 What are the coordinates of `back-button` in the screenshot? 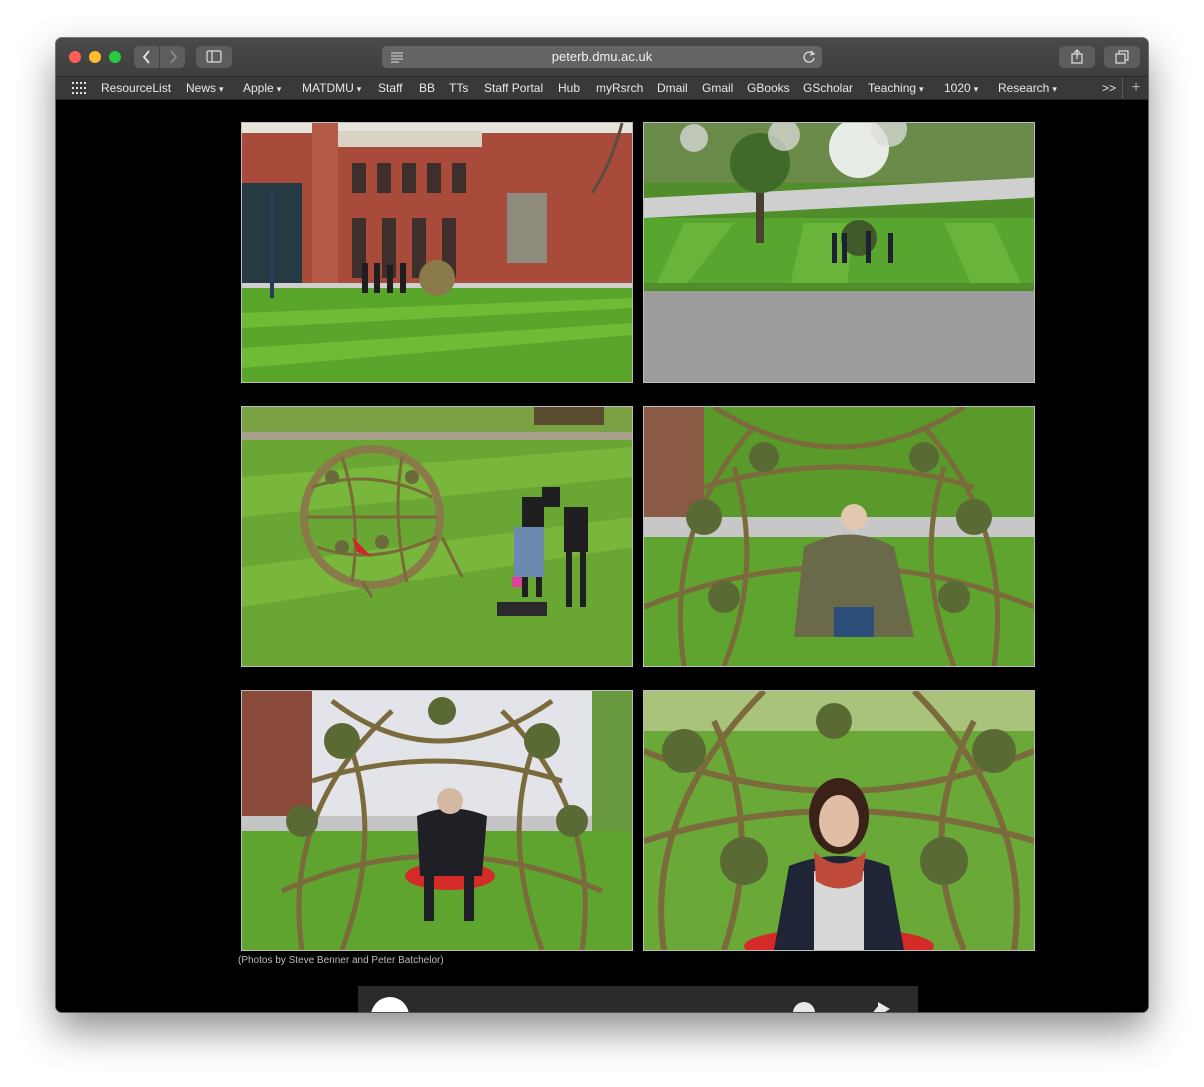 It's located at (146, 57).